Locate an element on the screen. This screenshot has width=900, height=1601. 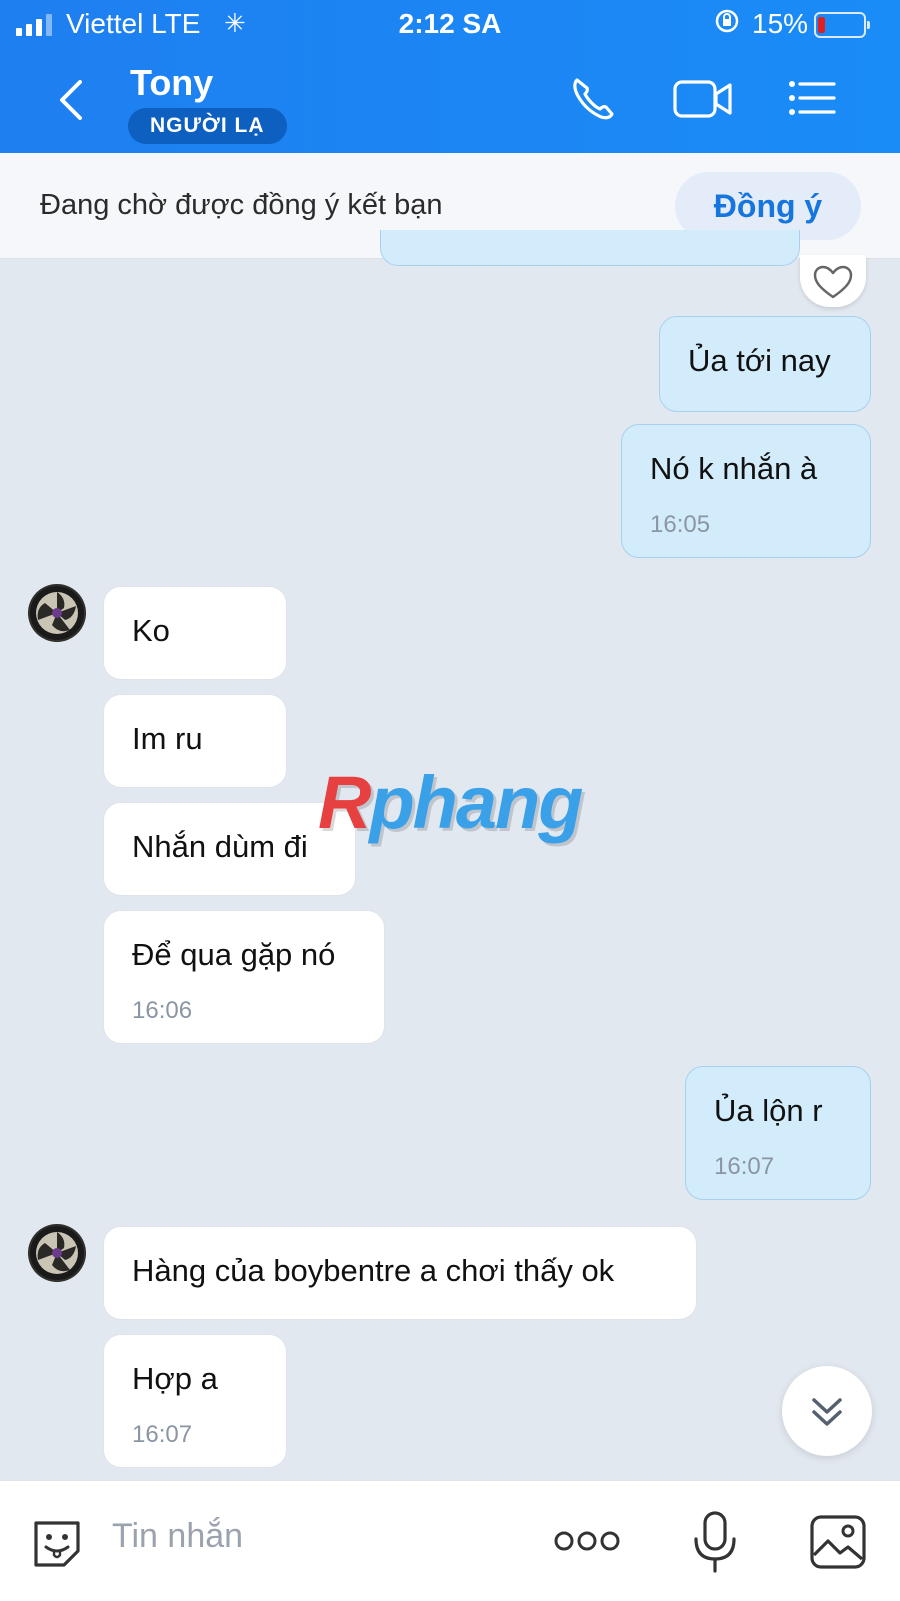
contact-name: Tony is located at coordinates (171, 83).